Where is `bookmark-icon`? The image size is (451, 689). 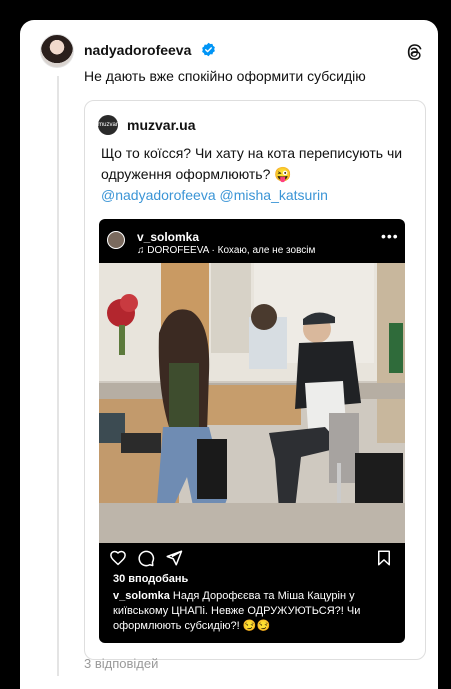 bookmark-icon is located at coordinates (384, 558).